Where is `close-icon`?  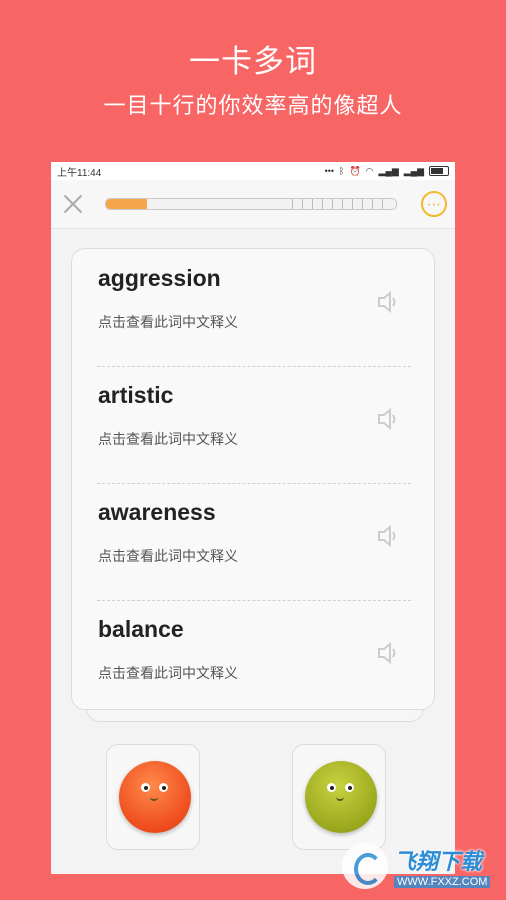
close-icon is located at coordinates (73, 204).